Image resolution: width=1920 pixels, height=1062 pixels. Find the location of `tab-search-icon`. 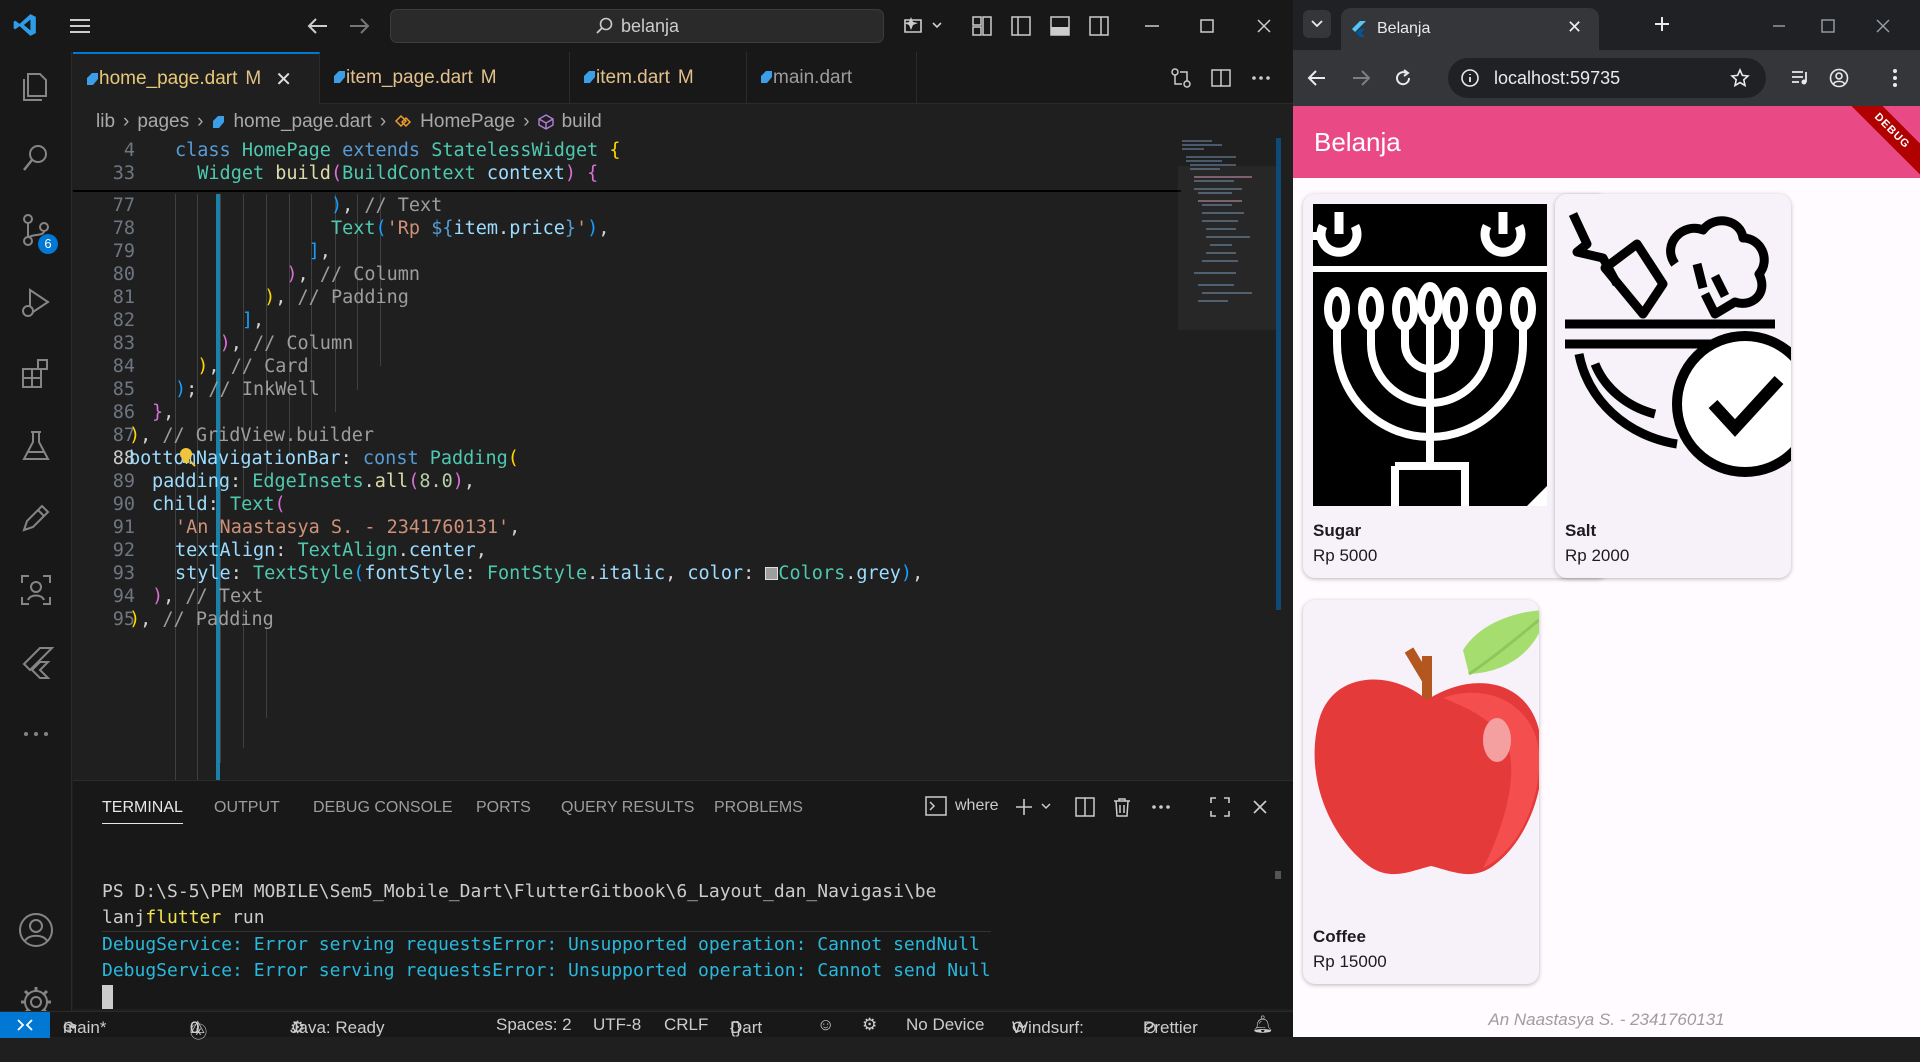

tab-search-icon is located at coordinates (1317, 24).